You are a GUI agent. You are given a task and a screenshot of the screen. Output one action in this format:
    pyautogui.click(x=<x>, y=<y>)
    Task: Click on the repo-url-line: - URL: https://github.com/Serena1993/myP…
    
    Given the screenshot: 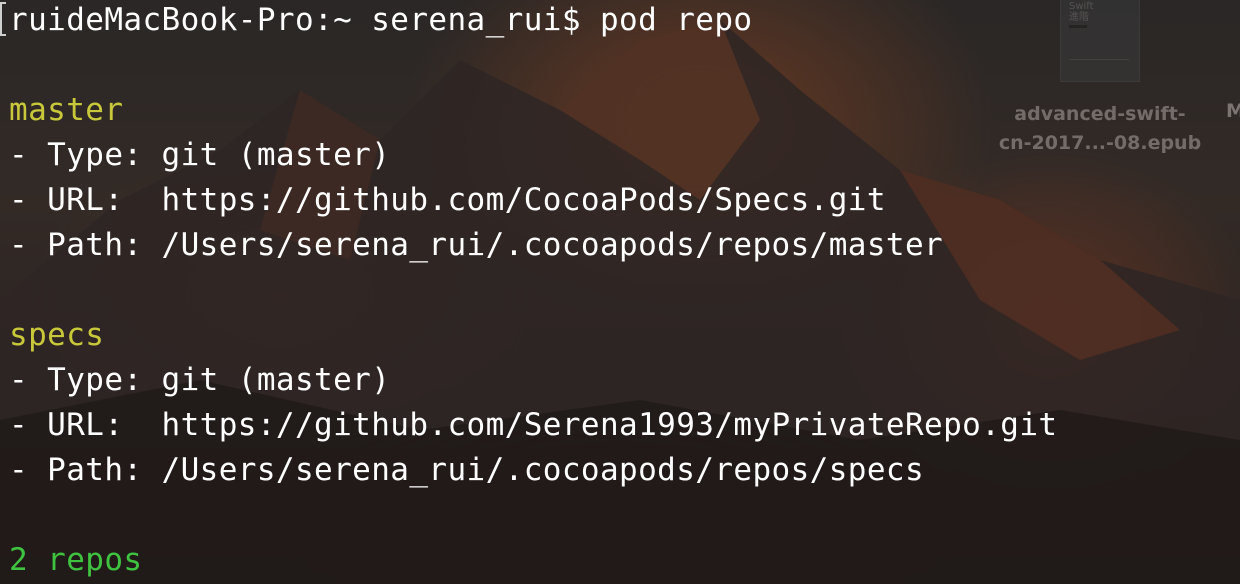 What is the action you would take?
    pyautogui.click(x=533, y=425)
    